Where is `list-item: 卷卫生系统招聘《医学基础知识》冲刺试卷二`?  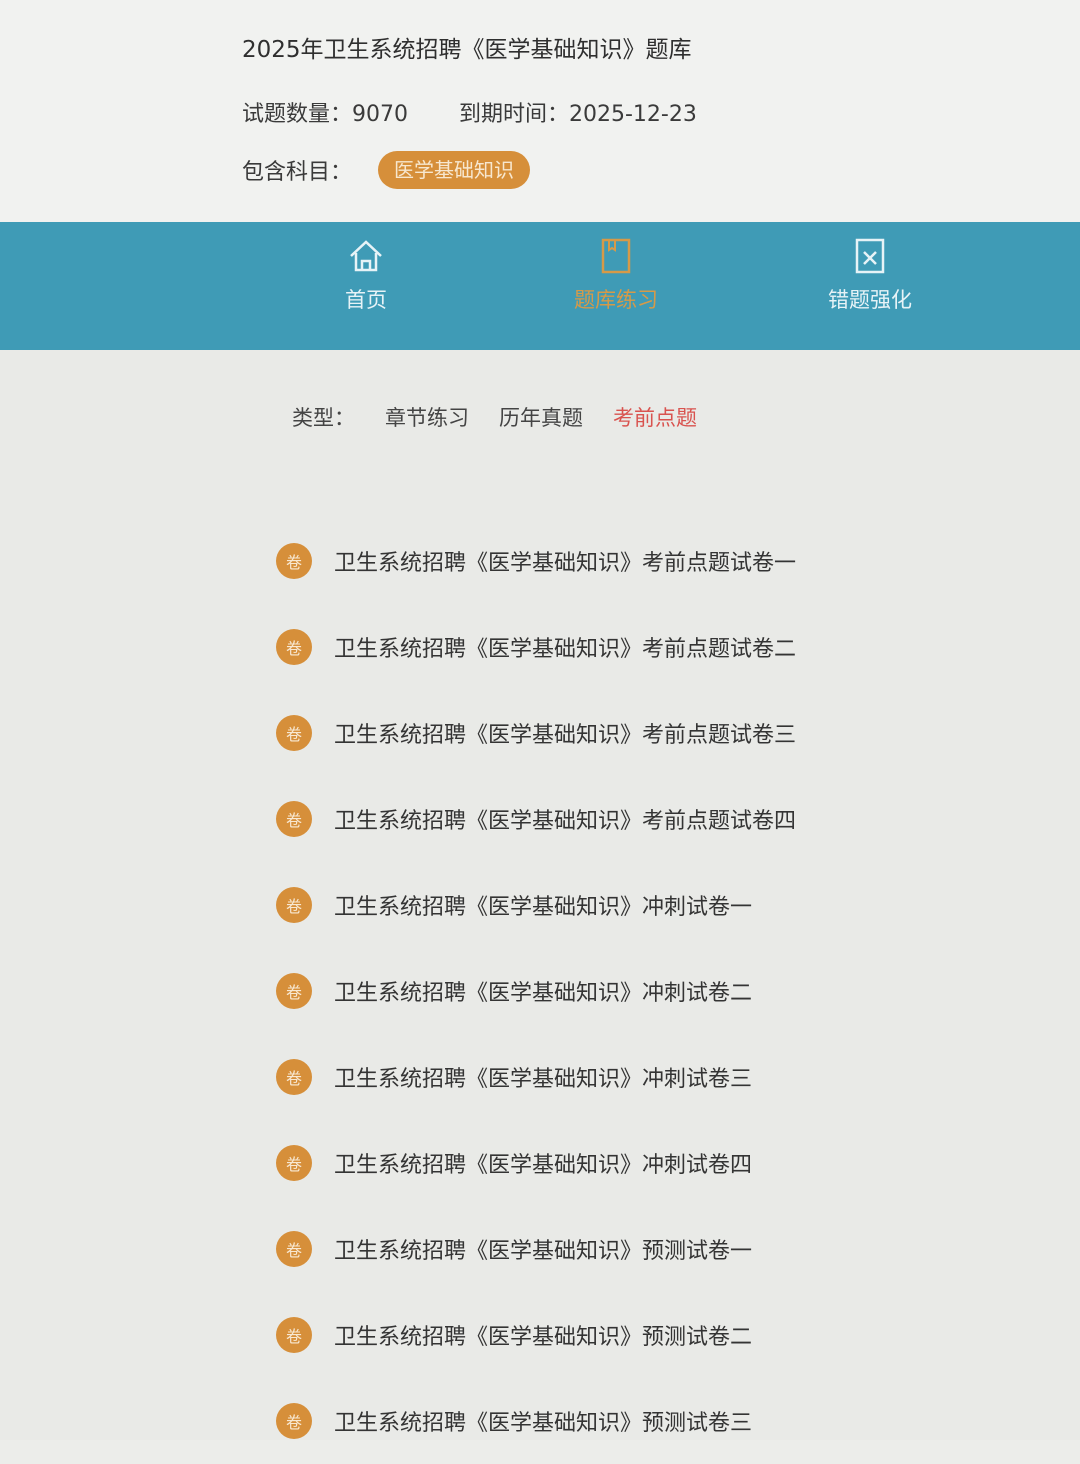
list-item: 卷卫生系统招聘《医学基础知识》冲刺试卷二 is located at coordinates (536, 991).